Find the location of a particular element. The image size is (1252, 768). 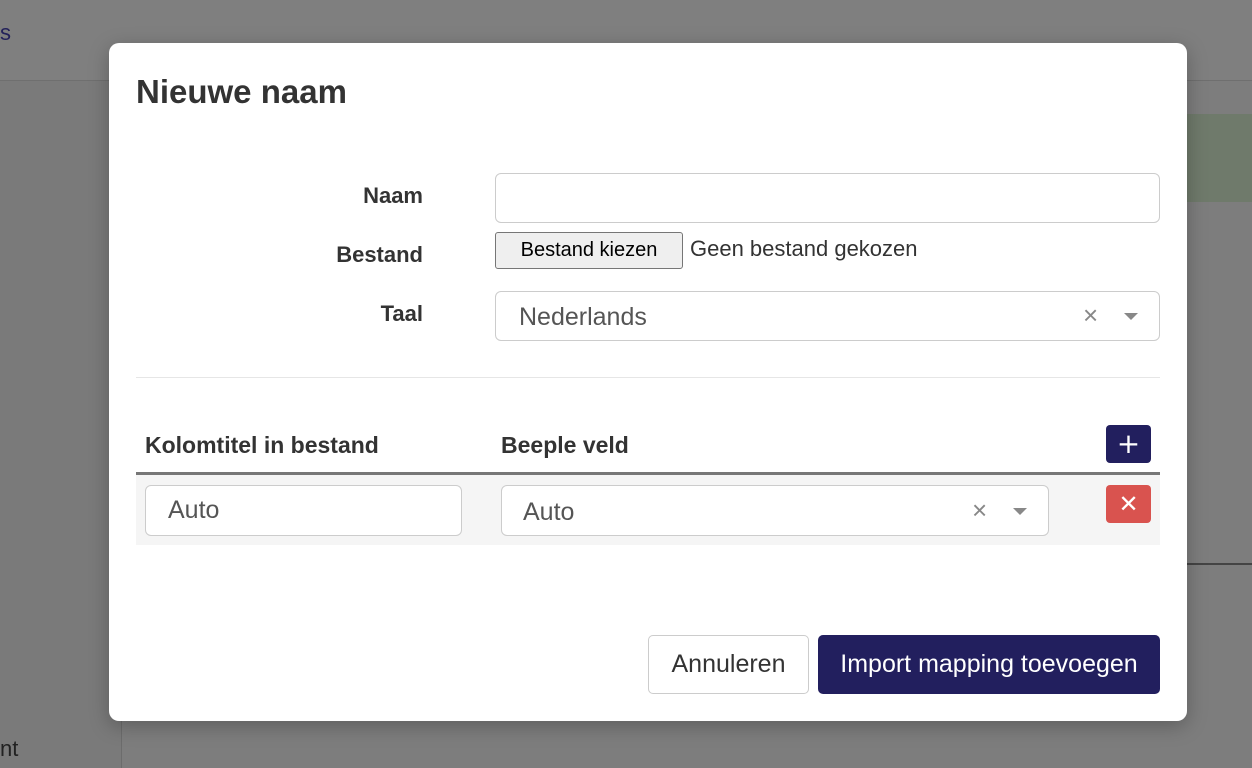

taal-label: Taal is located at coordinates (401, 313).